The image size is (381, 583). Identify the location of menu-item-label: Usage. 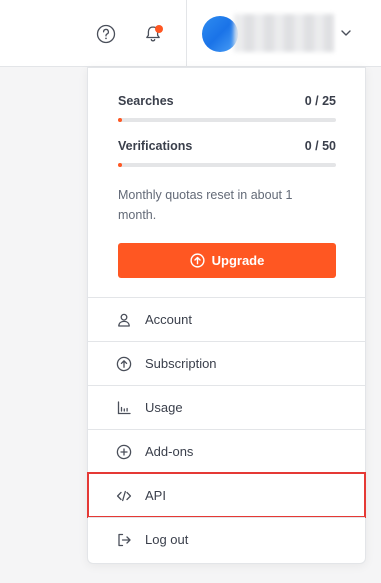
(164, 407).